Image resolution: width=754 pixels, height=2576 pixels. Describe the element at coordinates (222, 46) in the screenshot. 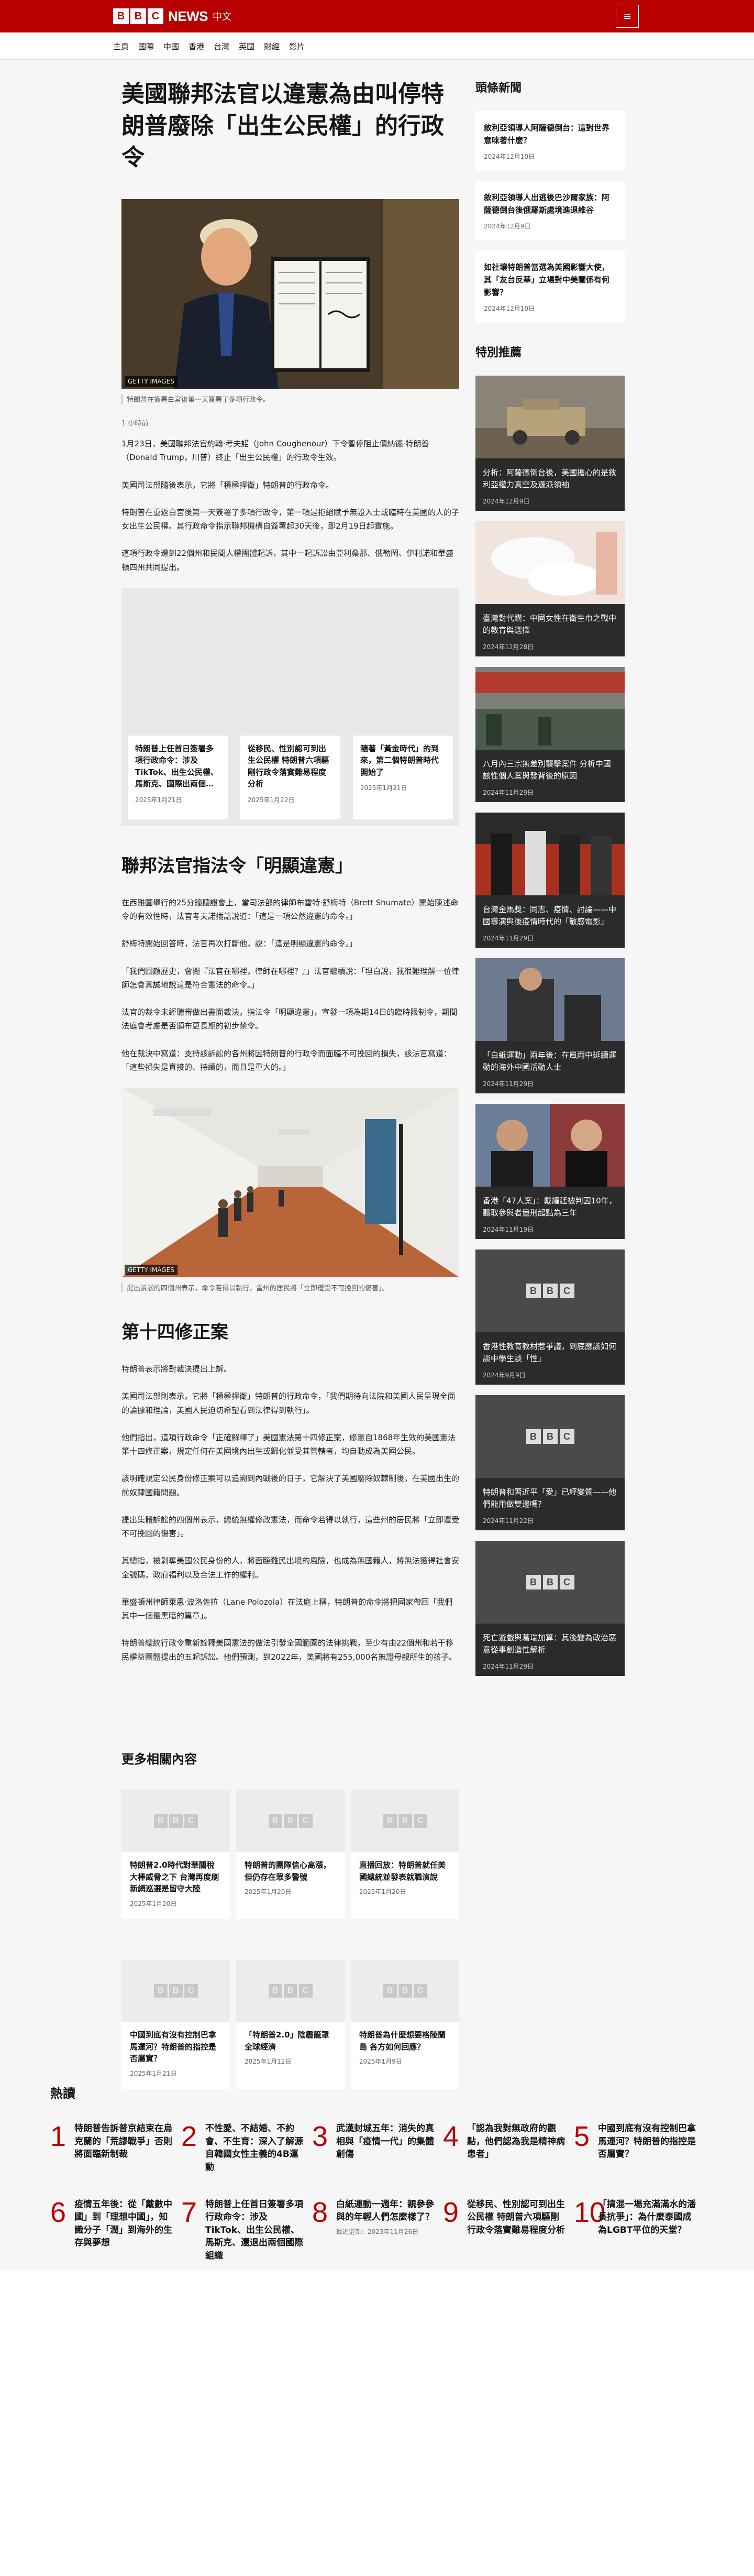

I see `nav-item-taiwan: 台灣` at that location.